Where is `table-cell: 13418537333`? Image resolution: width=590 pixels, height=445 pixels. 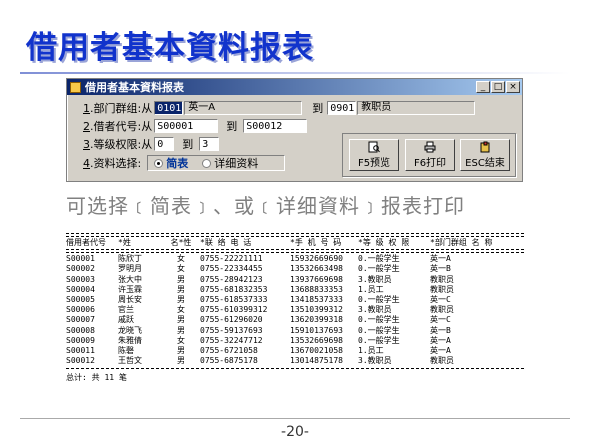 table-cell: 13418537333 is located at coordinates (316, 299).